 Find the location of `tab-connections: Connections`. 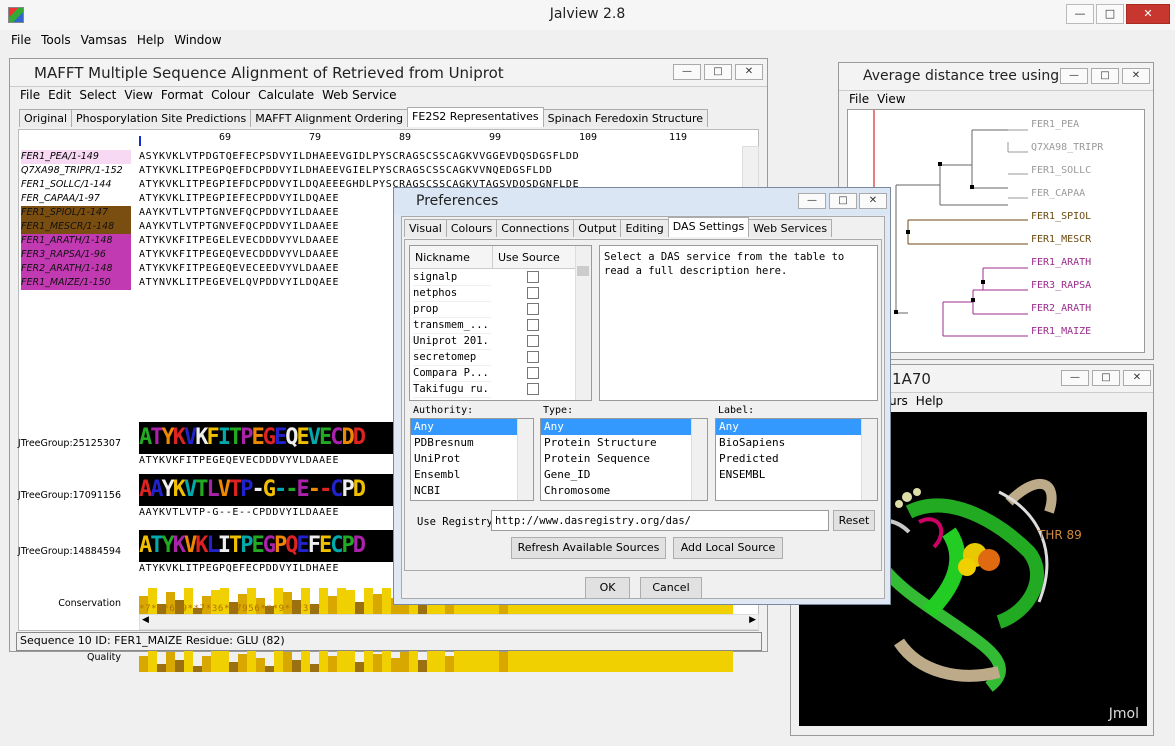

tab-connections: Connections is located at coordinates (535, 228).